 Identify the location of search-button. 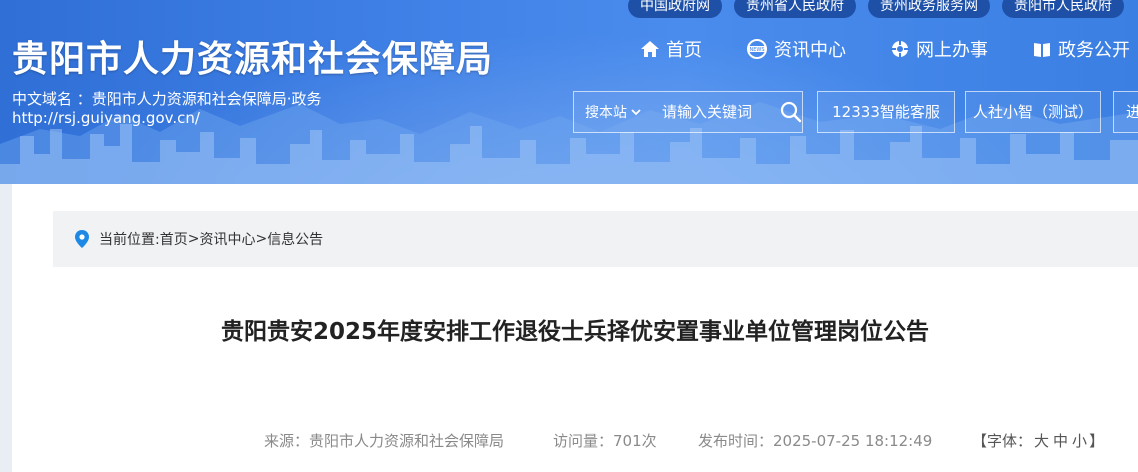
(791, 112).